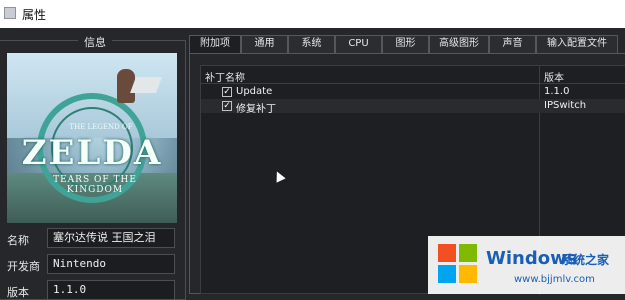 The width and height of the screenshot is (625, 300). Describe the element at coordinates (311, 44) in the screenshot. I see `tab-system: 系统` at that location.